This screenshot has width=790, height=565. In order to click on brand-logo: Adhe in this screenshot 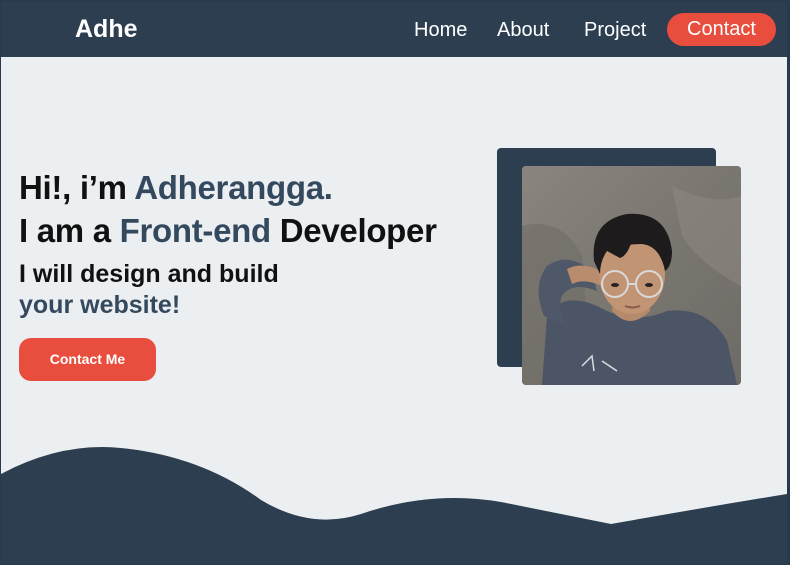, I will do `click(106, 29)`.